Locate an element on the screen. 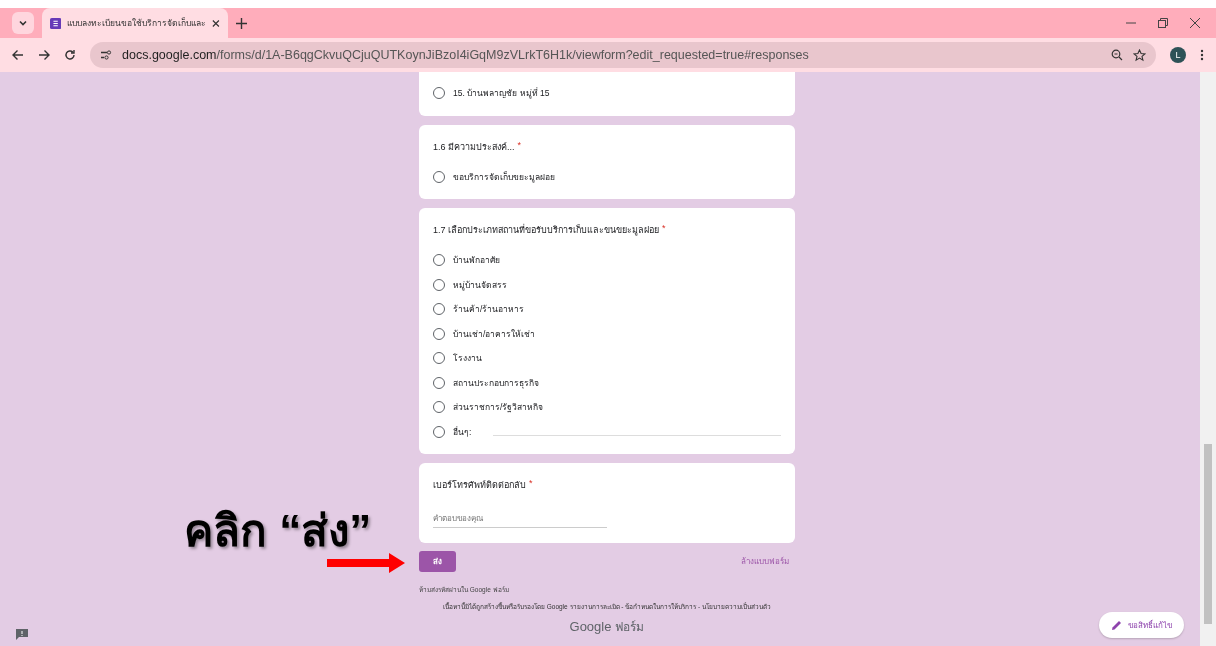 This screenshot has width=1216, height=646. chevron-down-icon is located at coordinates (23, 23).